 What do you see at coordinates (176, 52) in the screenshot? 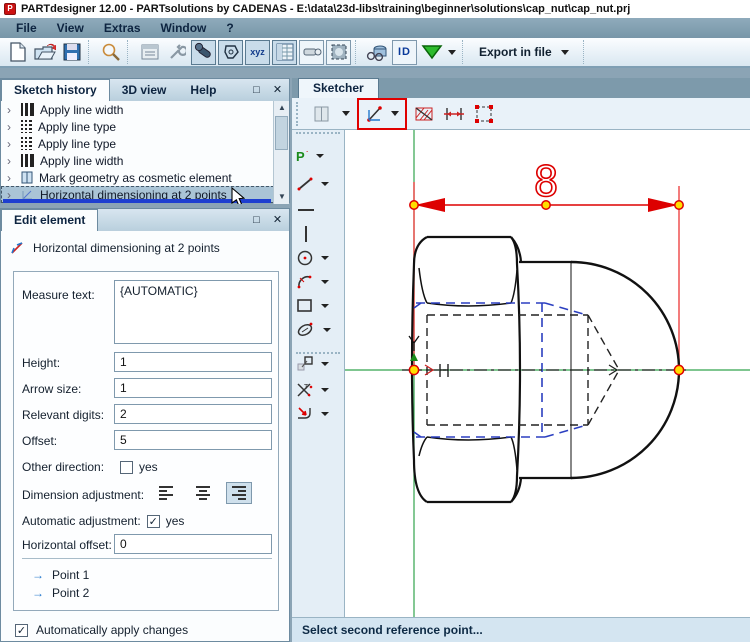
I see `wrench-settings-button` at bounding box center [176, 52].